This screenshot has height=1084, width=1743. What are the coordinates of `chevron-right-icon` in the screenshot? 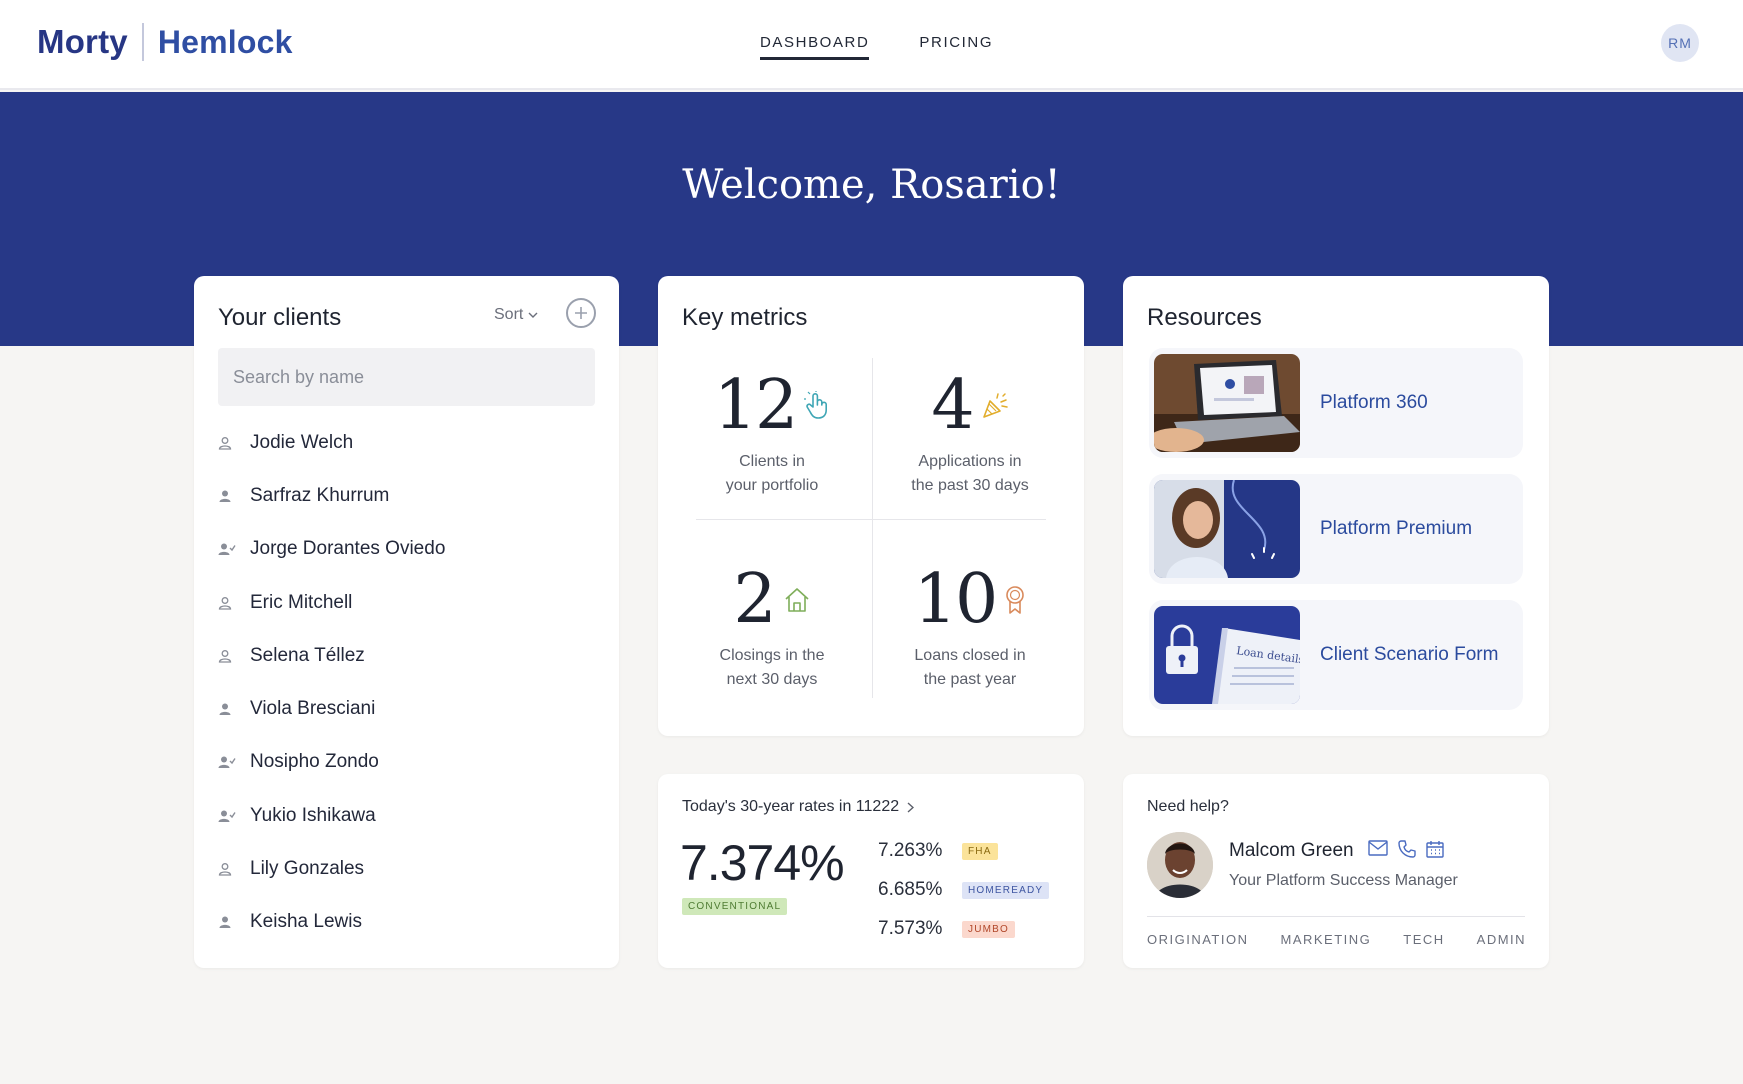 It's located at (911, 807).